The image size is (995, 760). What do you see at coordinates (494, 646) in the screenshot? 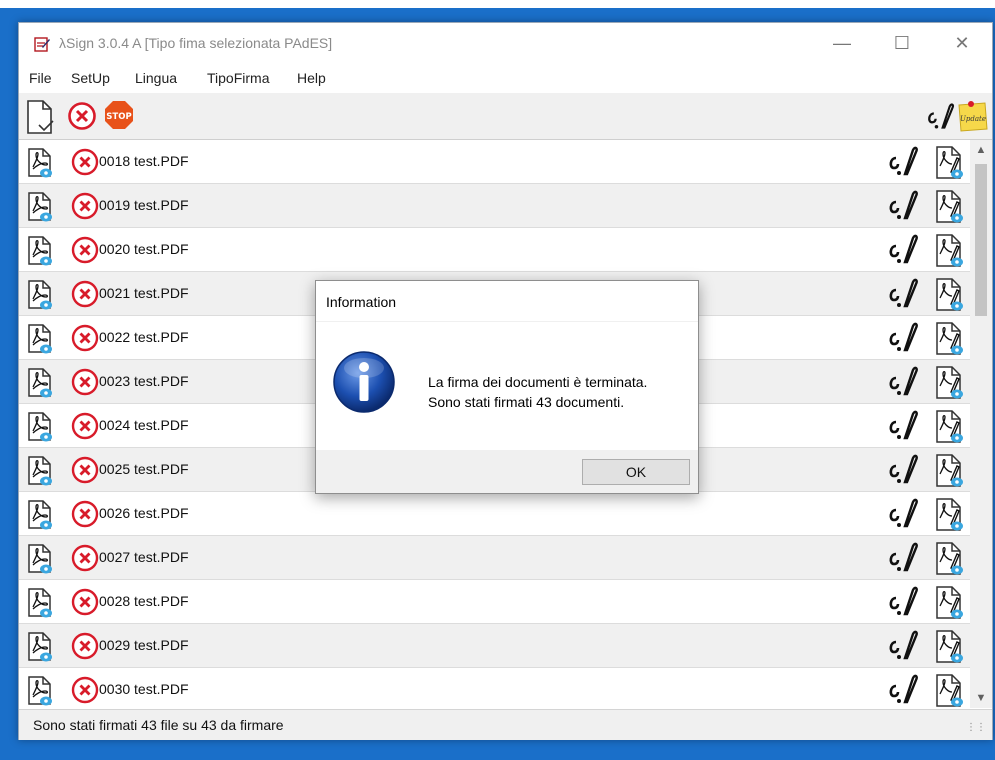
I see `file-row: 0029 test.PDF` at bounding box center [494, 646].